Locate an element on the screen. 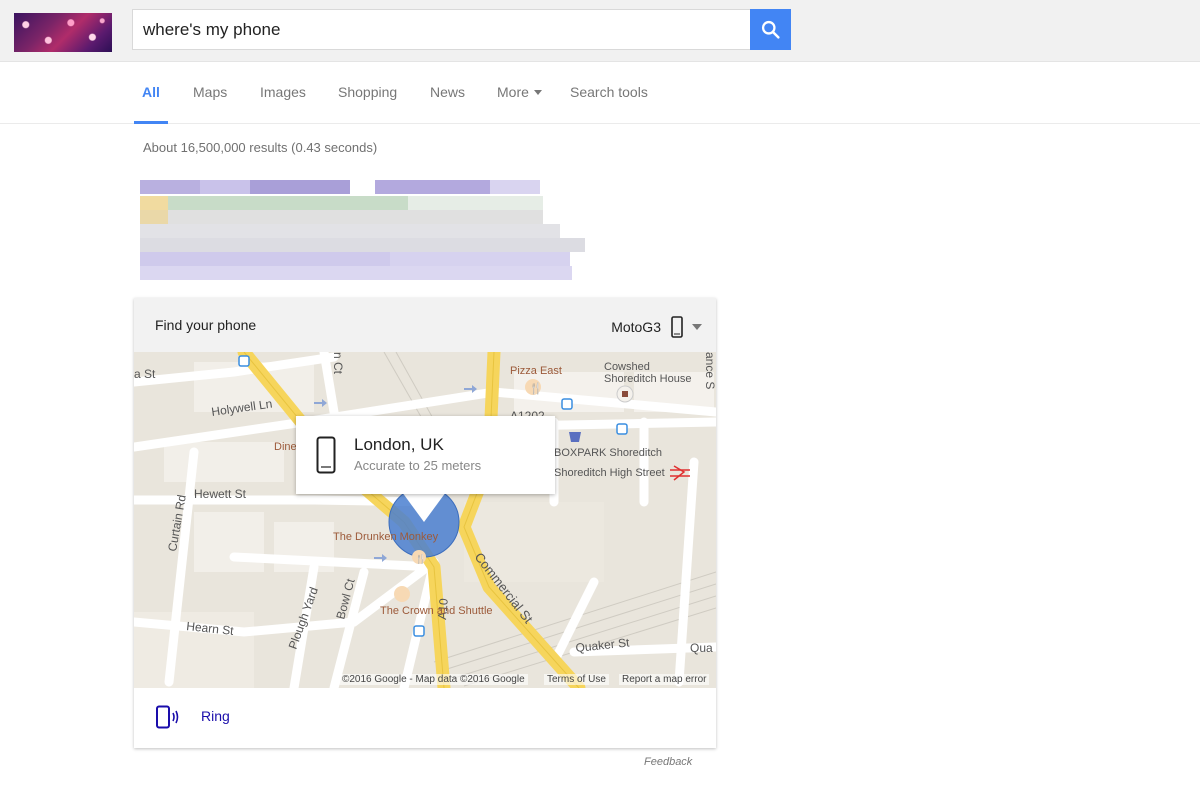 This screenshot has width=1200, height=785. map-label-cowshed: Cowshed is located at coordinates (627, 367).